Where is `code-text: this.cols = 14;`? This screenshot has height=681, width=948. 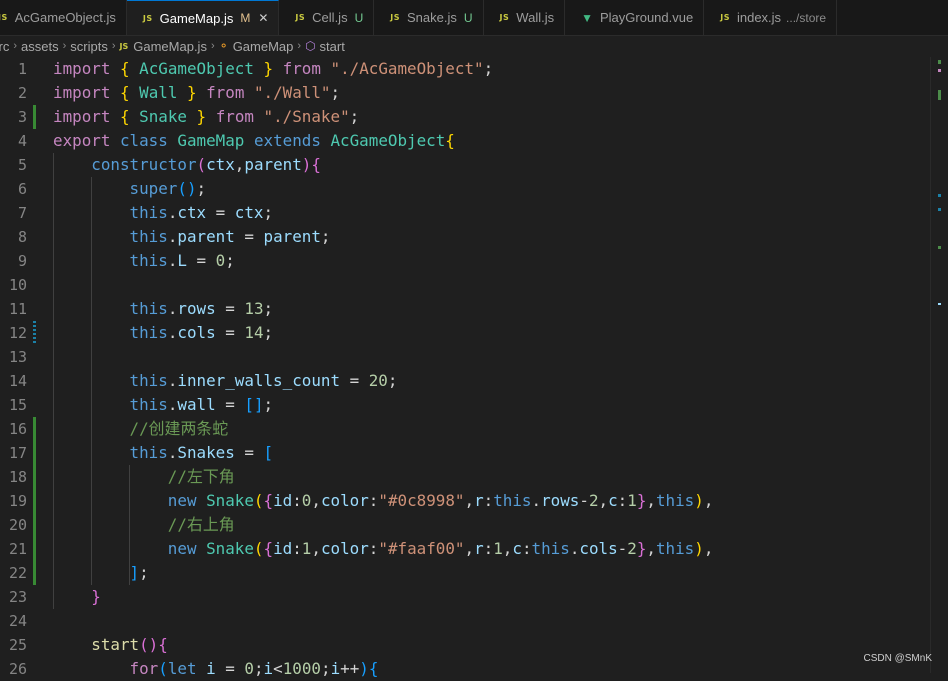
code-text: this.cols = 14; is located at coordinates (163, 333).